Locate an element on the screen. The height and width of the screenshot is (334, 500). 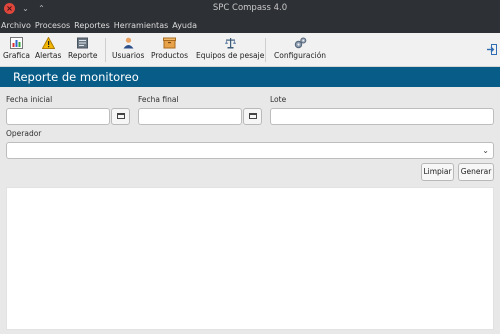
fecha-final-input is located at coordinates (190, 116).